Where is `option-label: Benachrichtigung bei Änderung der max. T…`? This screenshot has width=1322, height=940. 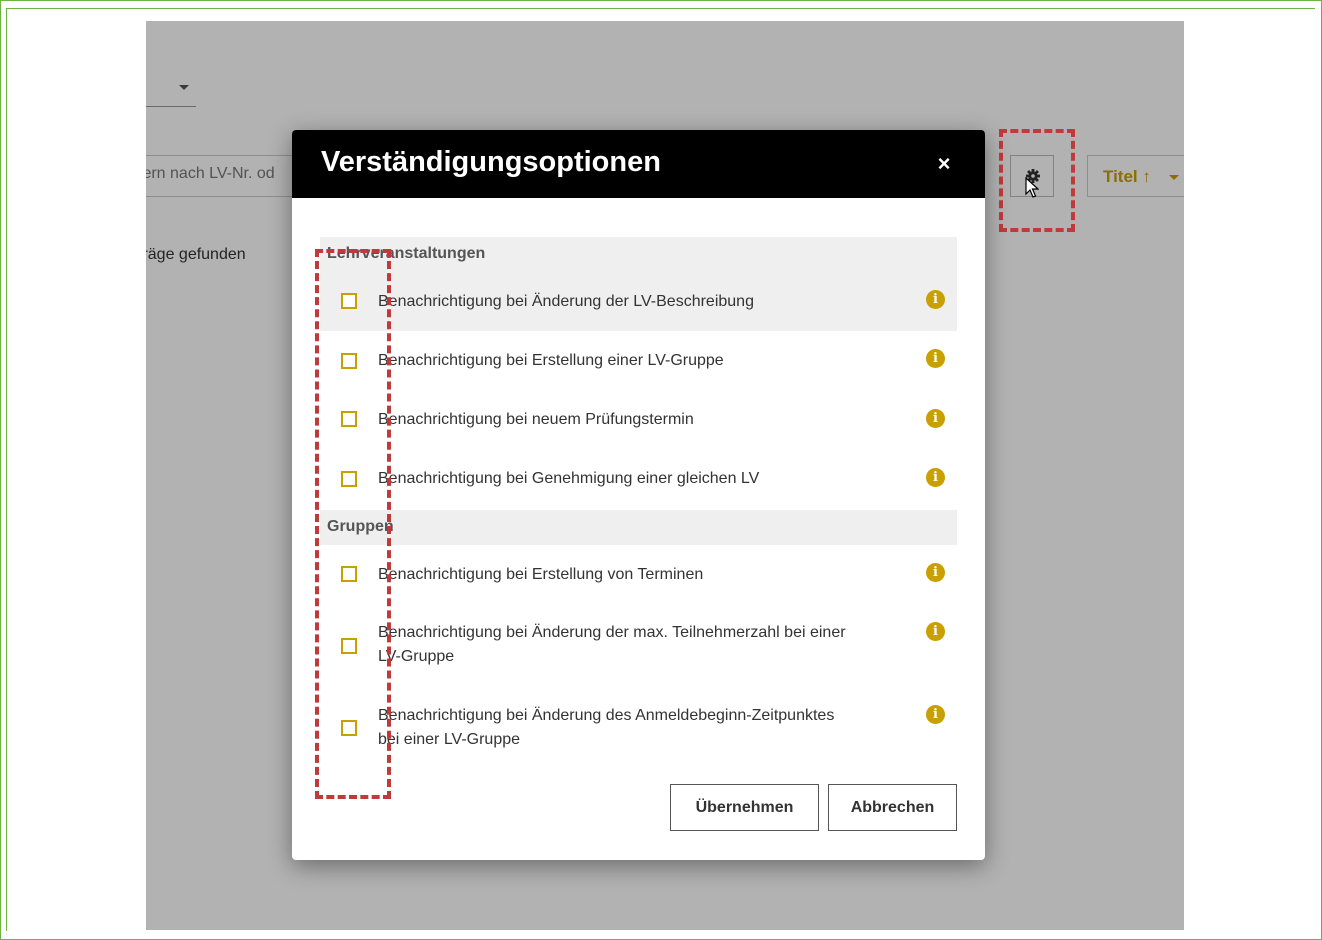
option-label: Benachrichtigung bei Änderung der max. T… is located at coordinates (612, 644).